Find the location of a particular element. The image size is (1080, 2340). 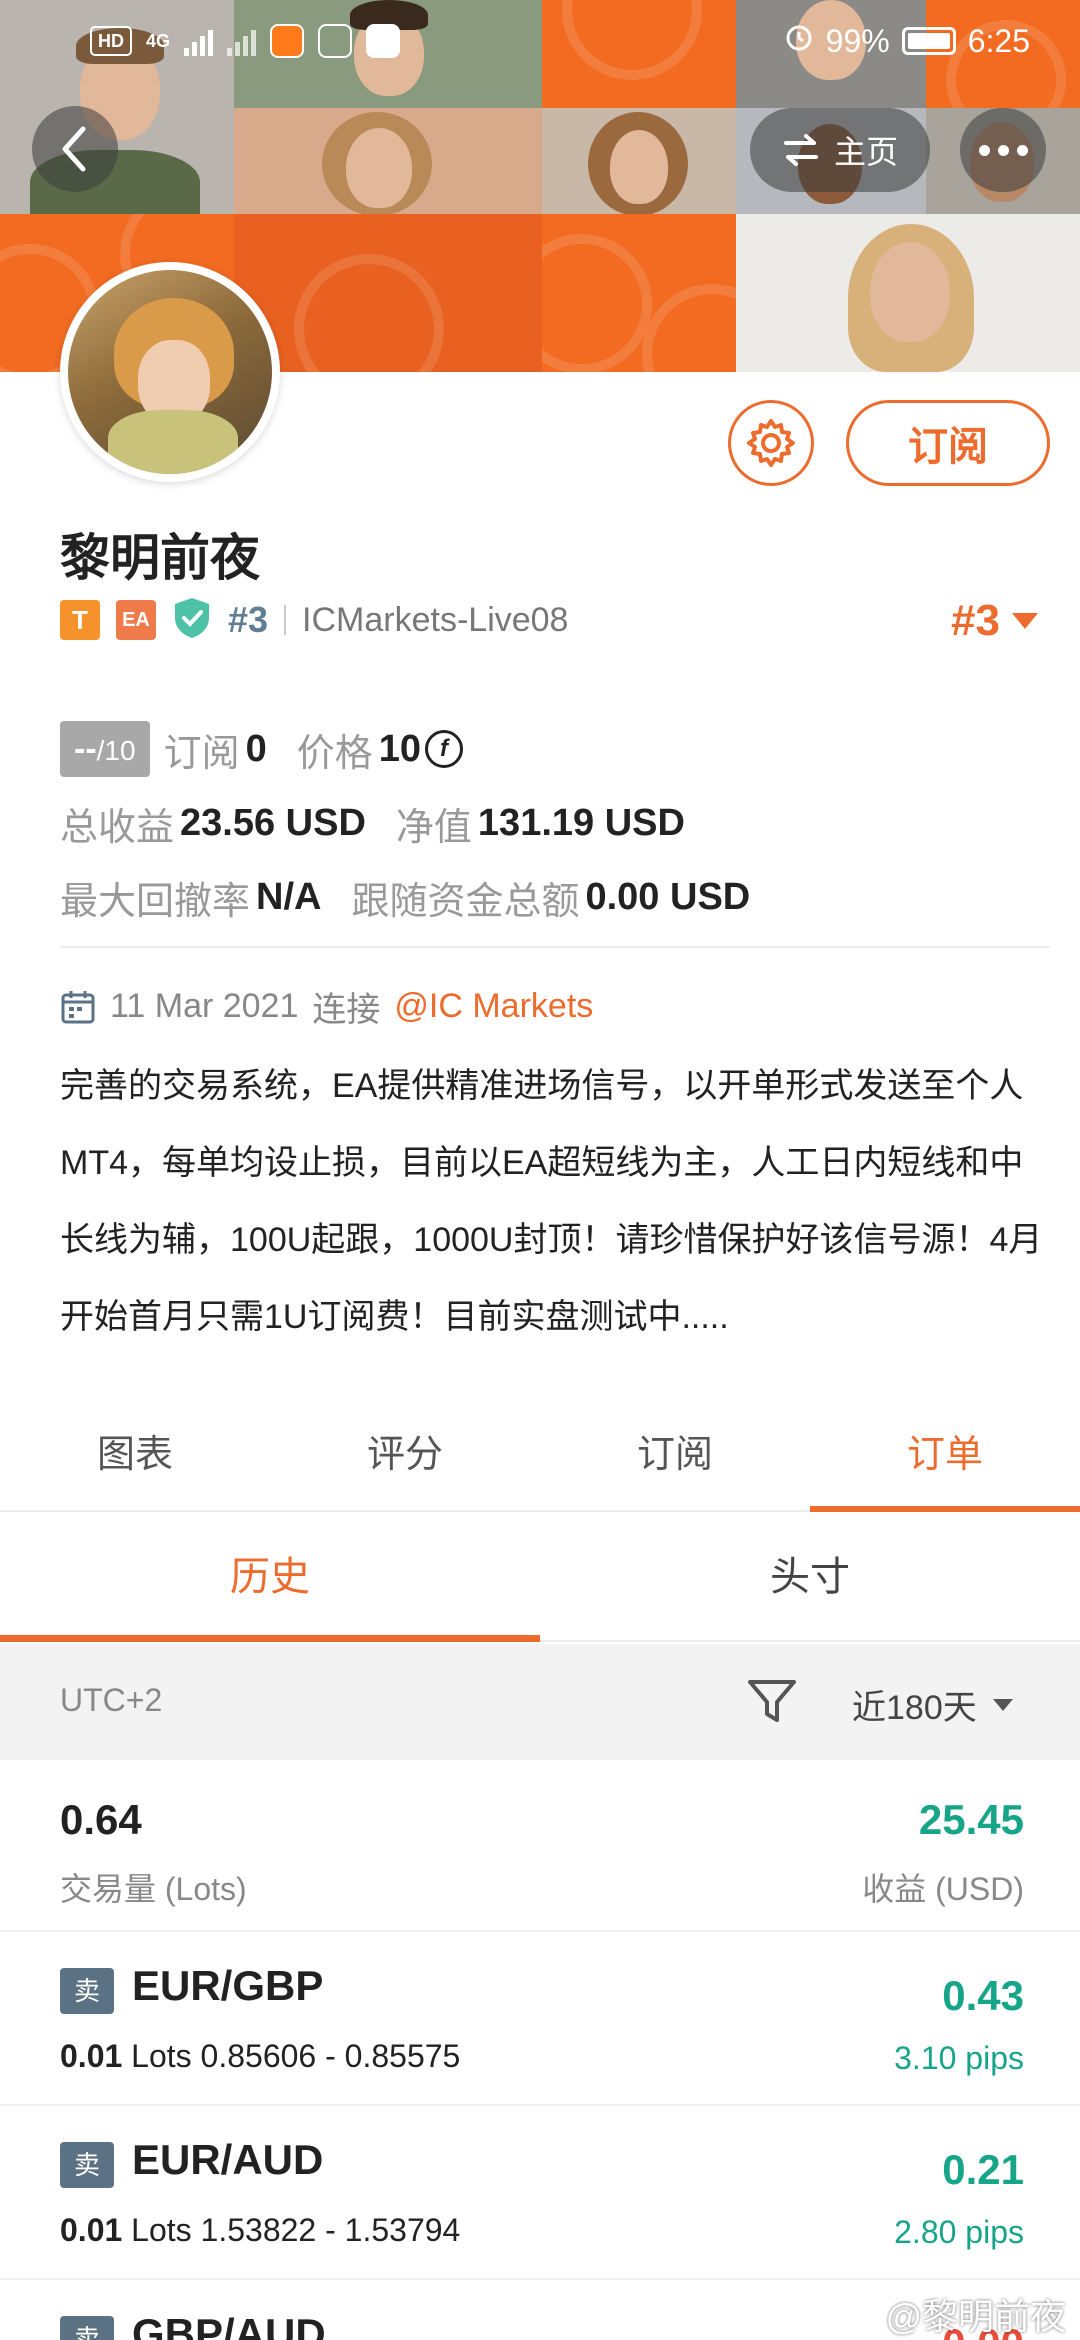

total-profit-label: 总收益 is located at coordinates (117, 827).